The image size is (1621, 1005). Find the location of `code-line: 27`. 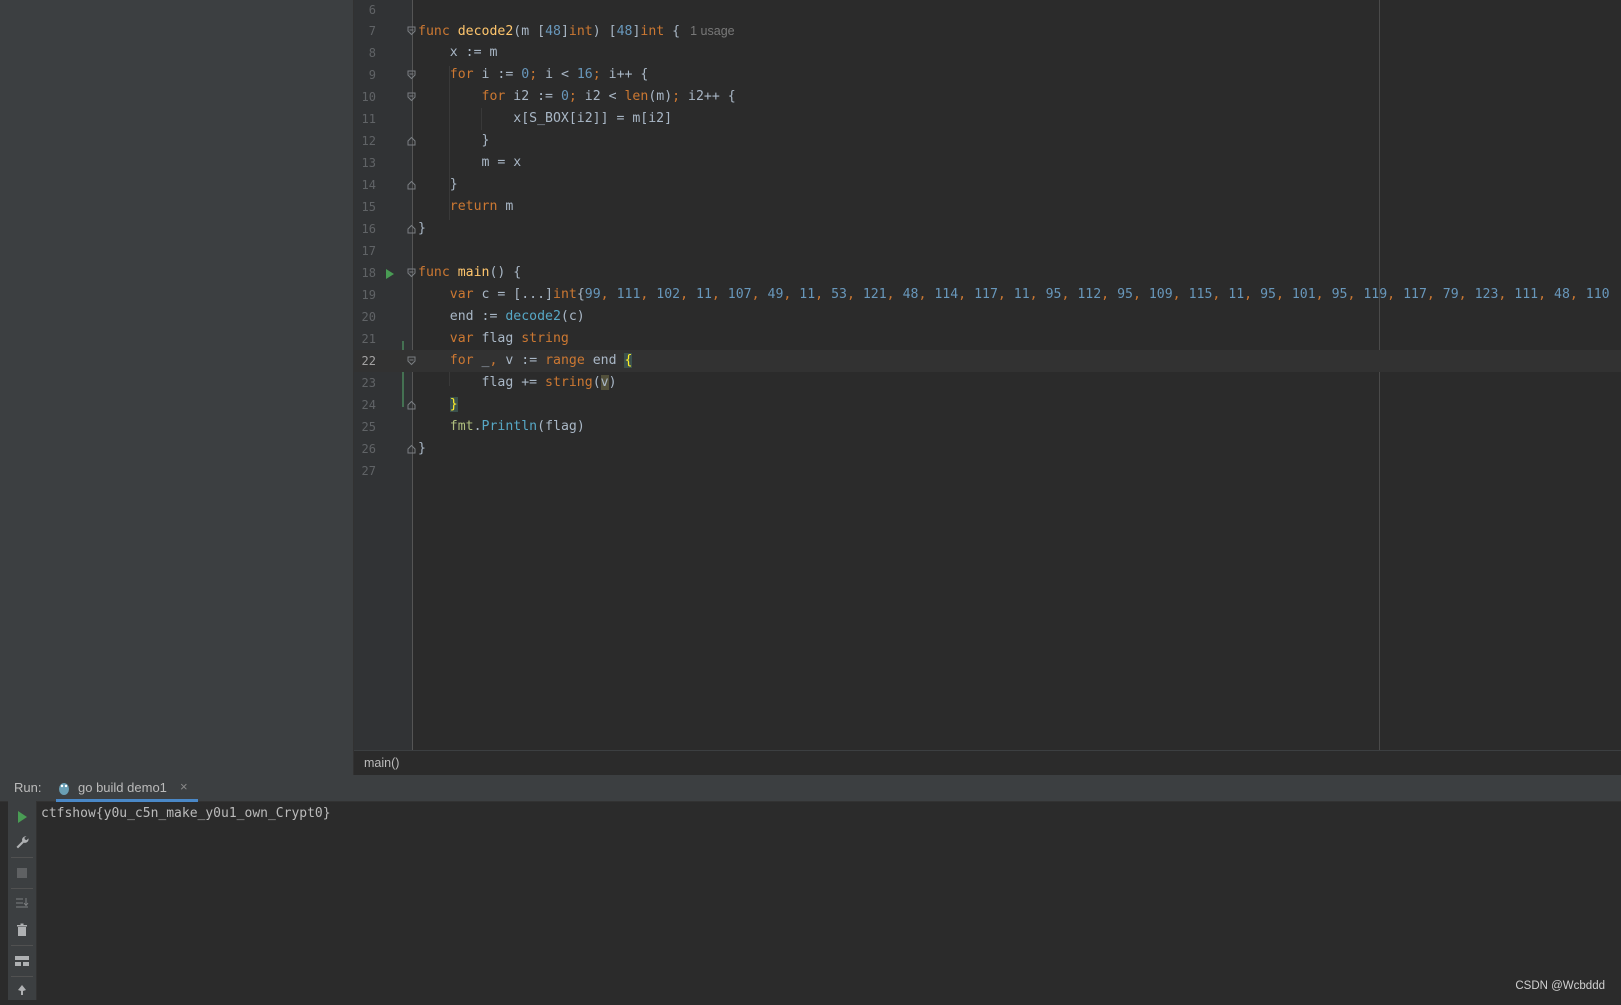

code-line: 27 is located at coordinates (987, 471).